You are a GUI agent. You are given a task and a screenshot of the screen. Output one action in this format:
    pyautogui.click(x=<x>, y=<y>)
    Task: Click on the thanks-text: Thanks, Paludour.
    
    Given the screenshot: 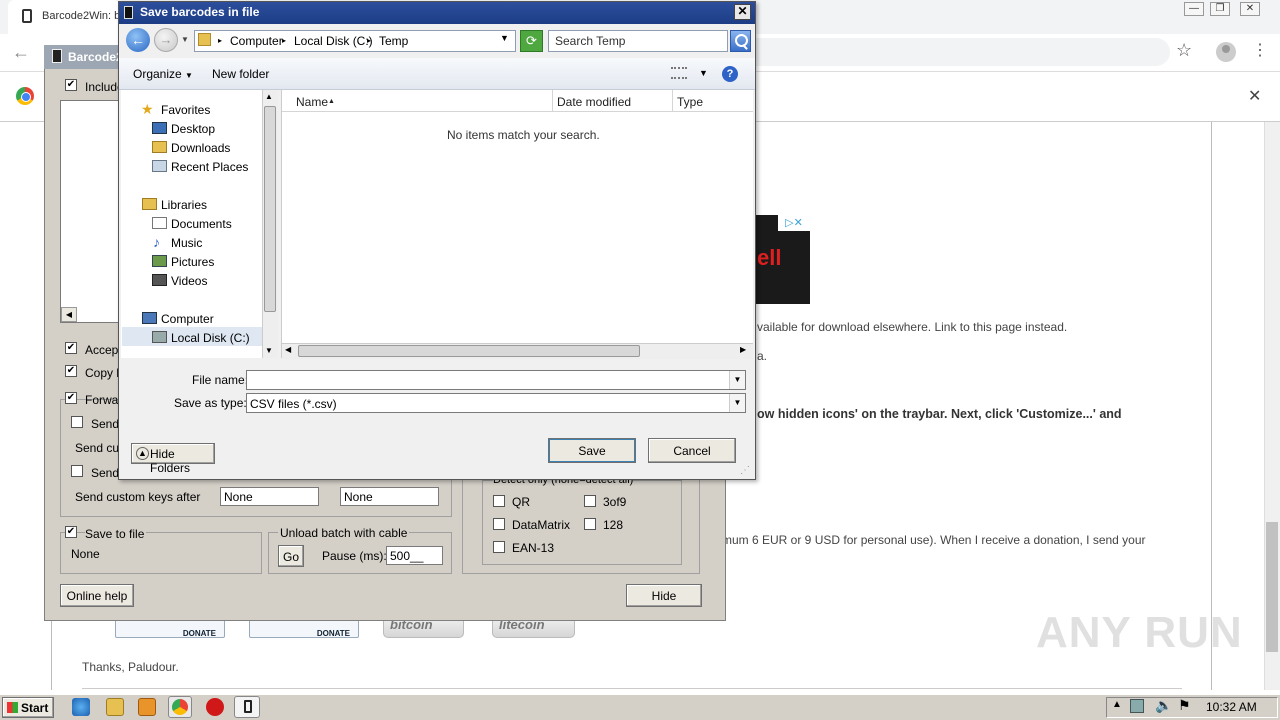 What is the action you would take?
    pyautogui.click(x=130, y=667)
    